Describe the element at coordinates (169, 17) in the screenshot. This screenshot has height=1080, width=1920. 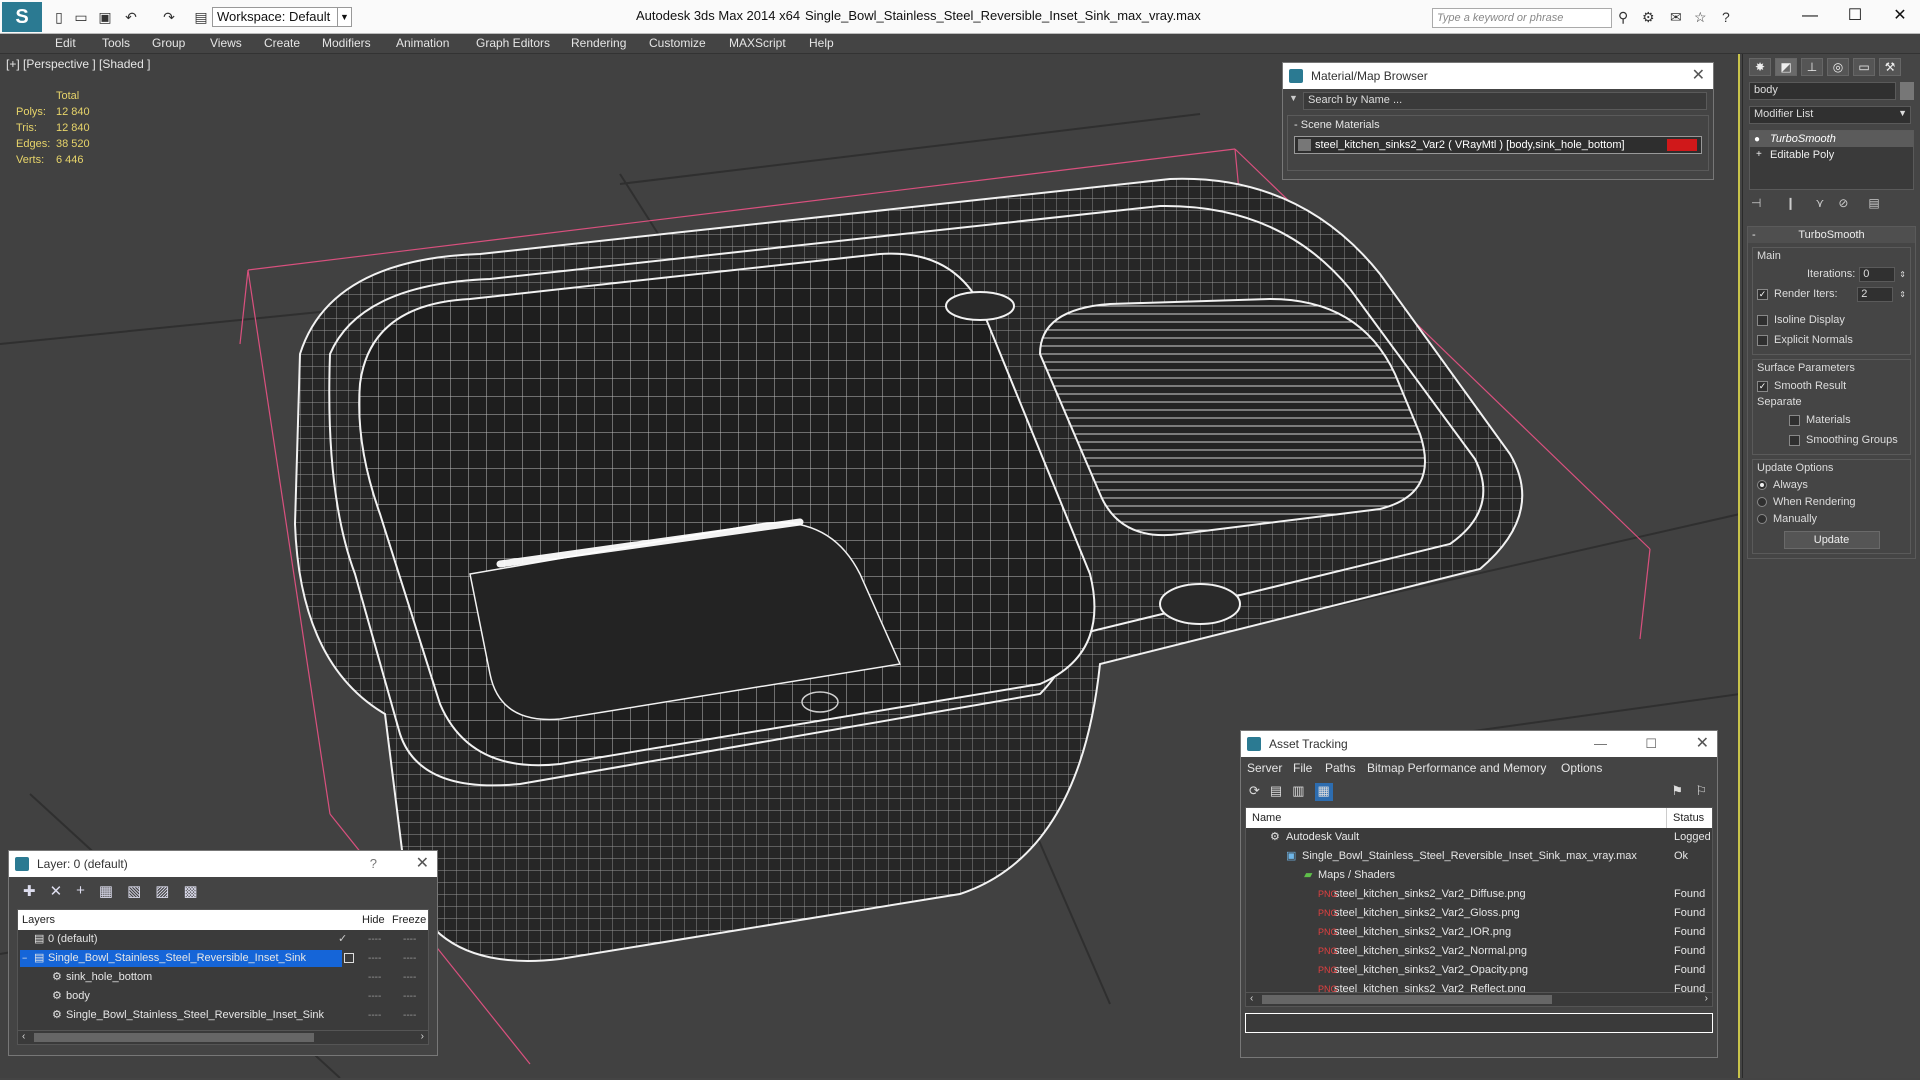
I see `redo-icon: ↷` at that location.